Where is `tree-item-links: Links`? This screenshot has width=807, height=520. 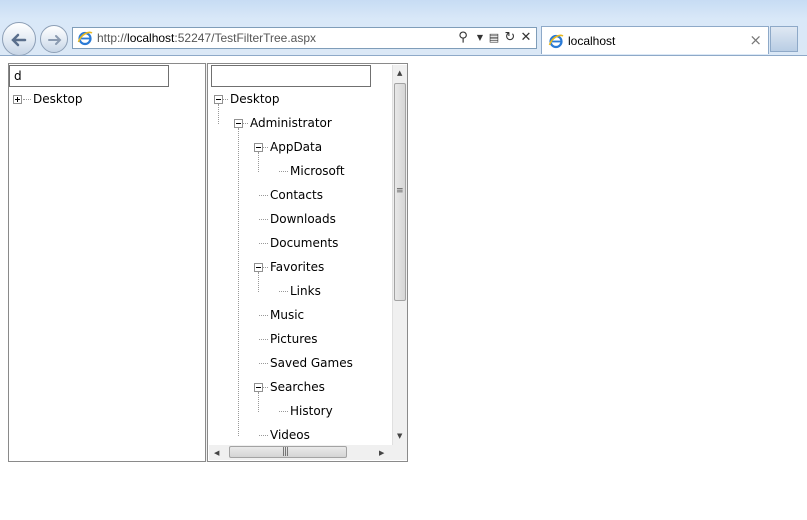
tree-item-links: Links is located at coordinates (305, 291).